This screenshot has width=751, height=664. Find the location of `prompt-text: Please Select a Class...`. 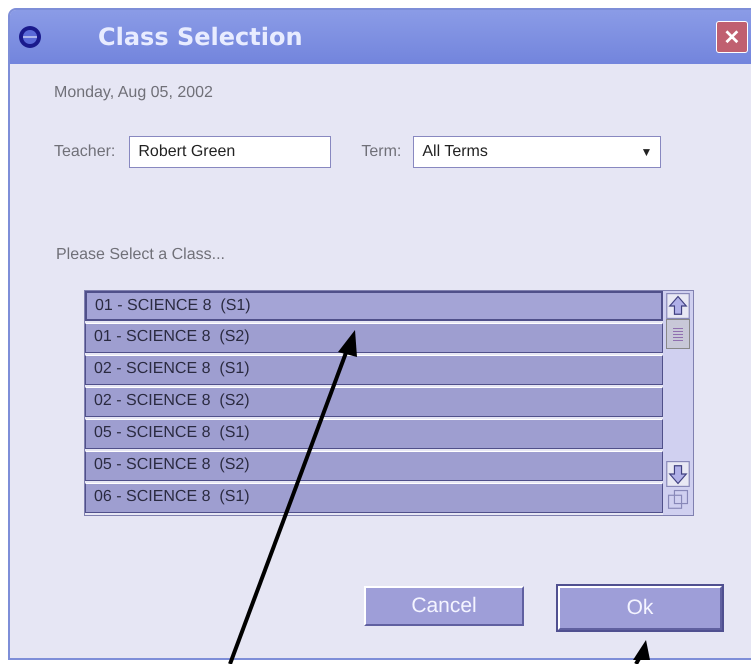

prompt-text: Please Select a Class... is located at coordinates (141, 255).